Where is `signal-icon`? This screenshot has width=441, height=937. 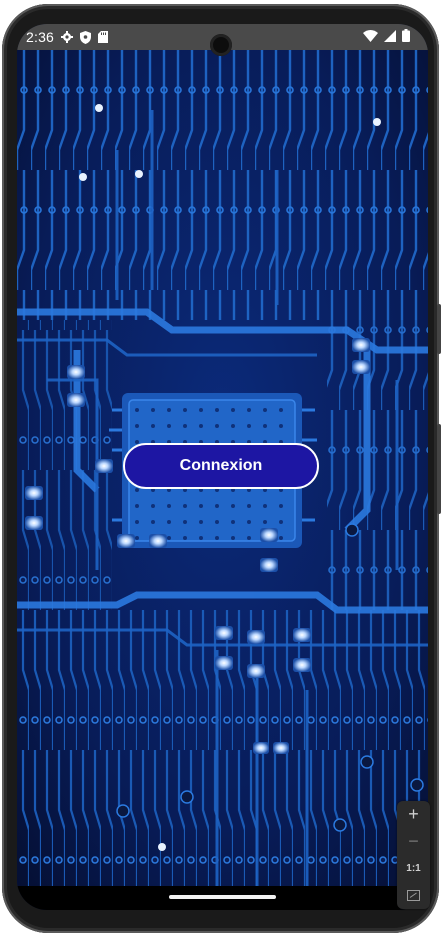 signal-icon is located at coordinates (390, 35).